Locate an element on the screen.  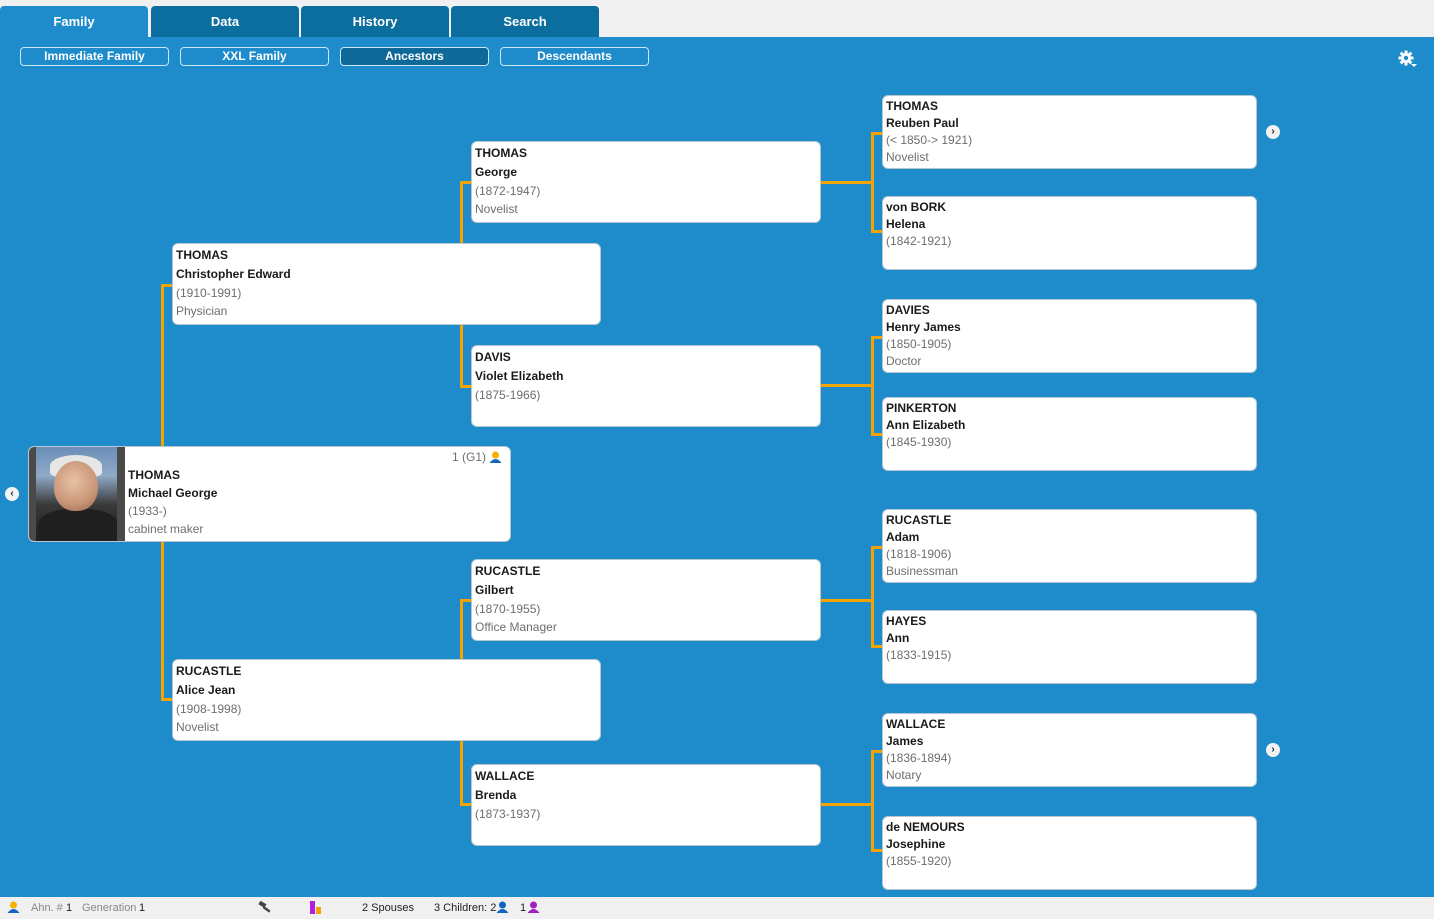
ancestors-button: Ancestors is located at coordinates (414, 56).